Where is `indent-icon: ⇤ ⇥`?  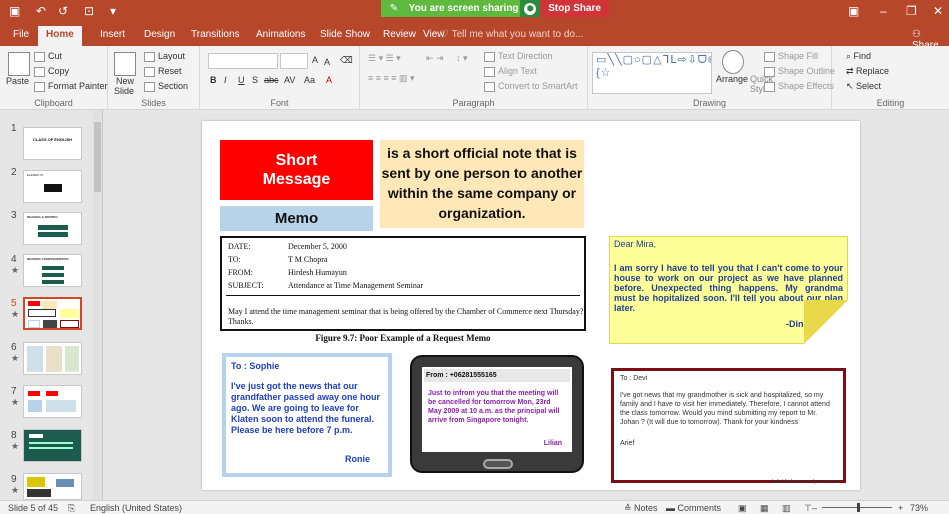
indent-icon: ⇤ ⇥ is located at coordinates (435, 58).